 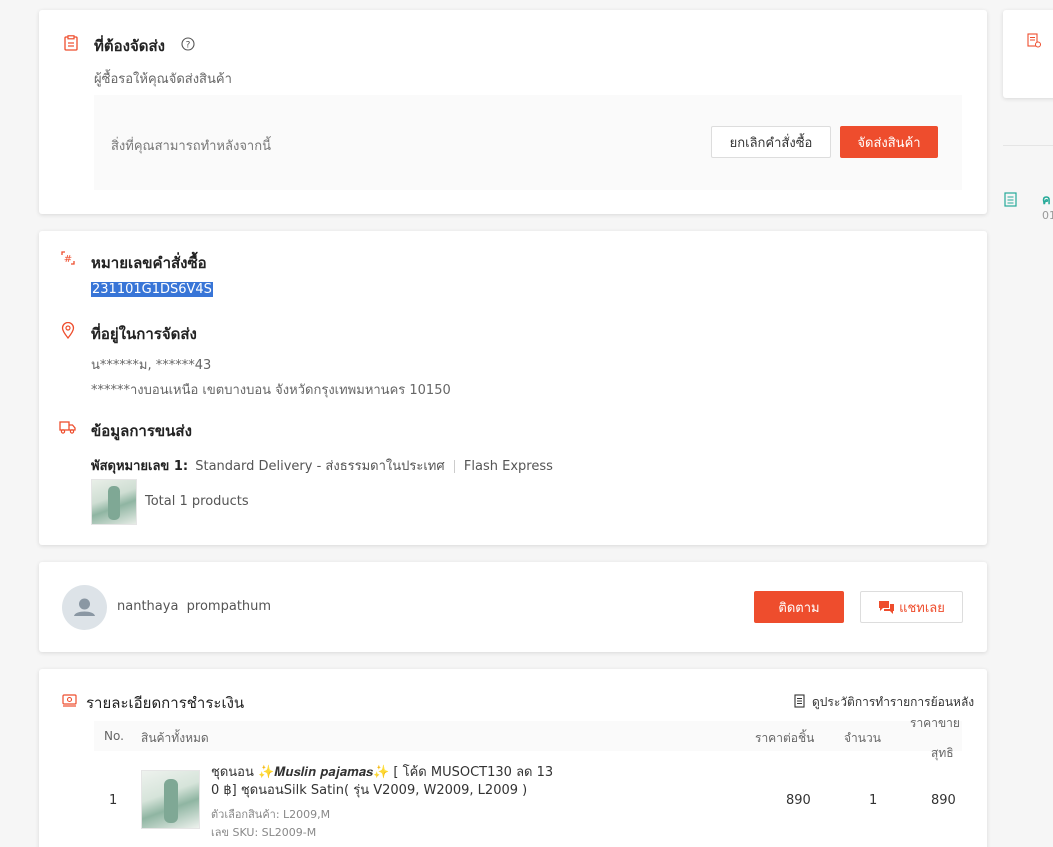 What do you see at coordinates (943, 800) in the screenshot?
I see `row-net-price: 890` at bounding box center [943, 800].